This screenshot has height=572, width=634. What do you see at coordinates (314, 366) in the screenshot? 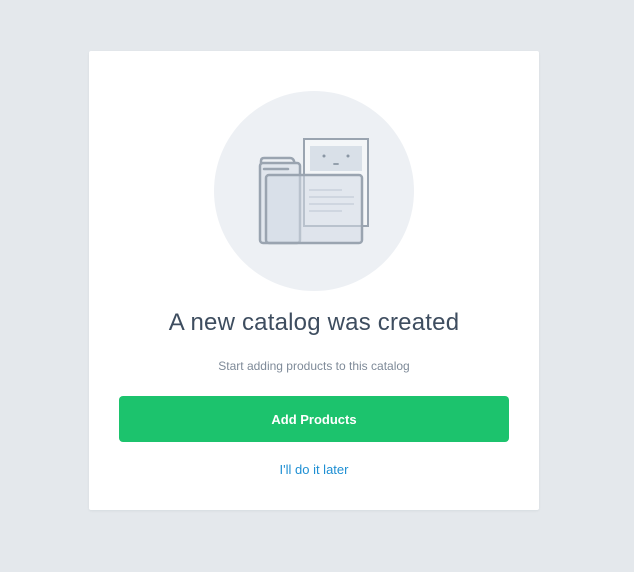
I see `dialog-subtitle: Start adding products to this catalog` at bounding box center [314, 366].